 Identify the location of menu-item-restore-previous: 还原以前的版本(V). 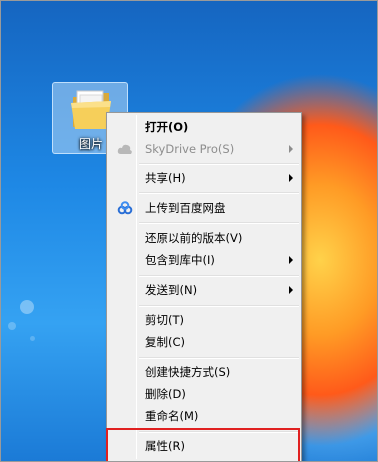
(204, 238).